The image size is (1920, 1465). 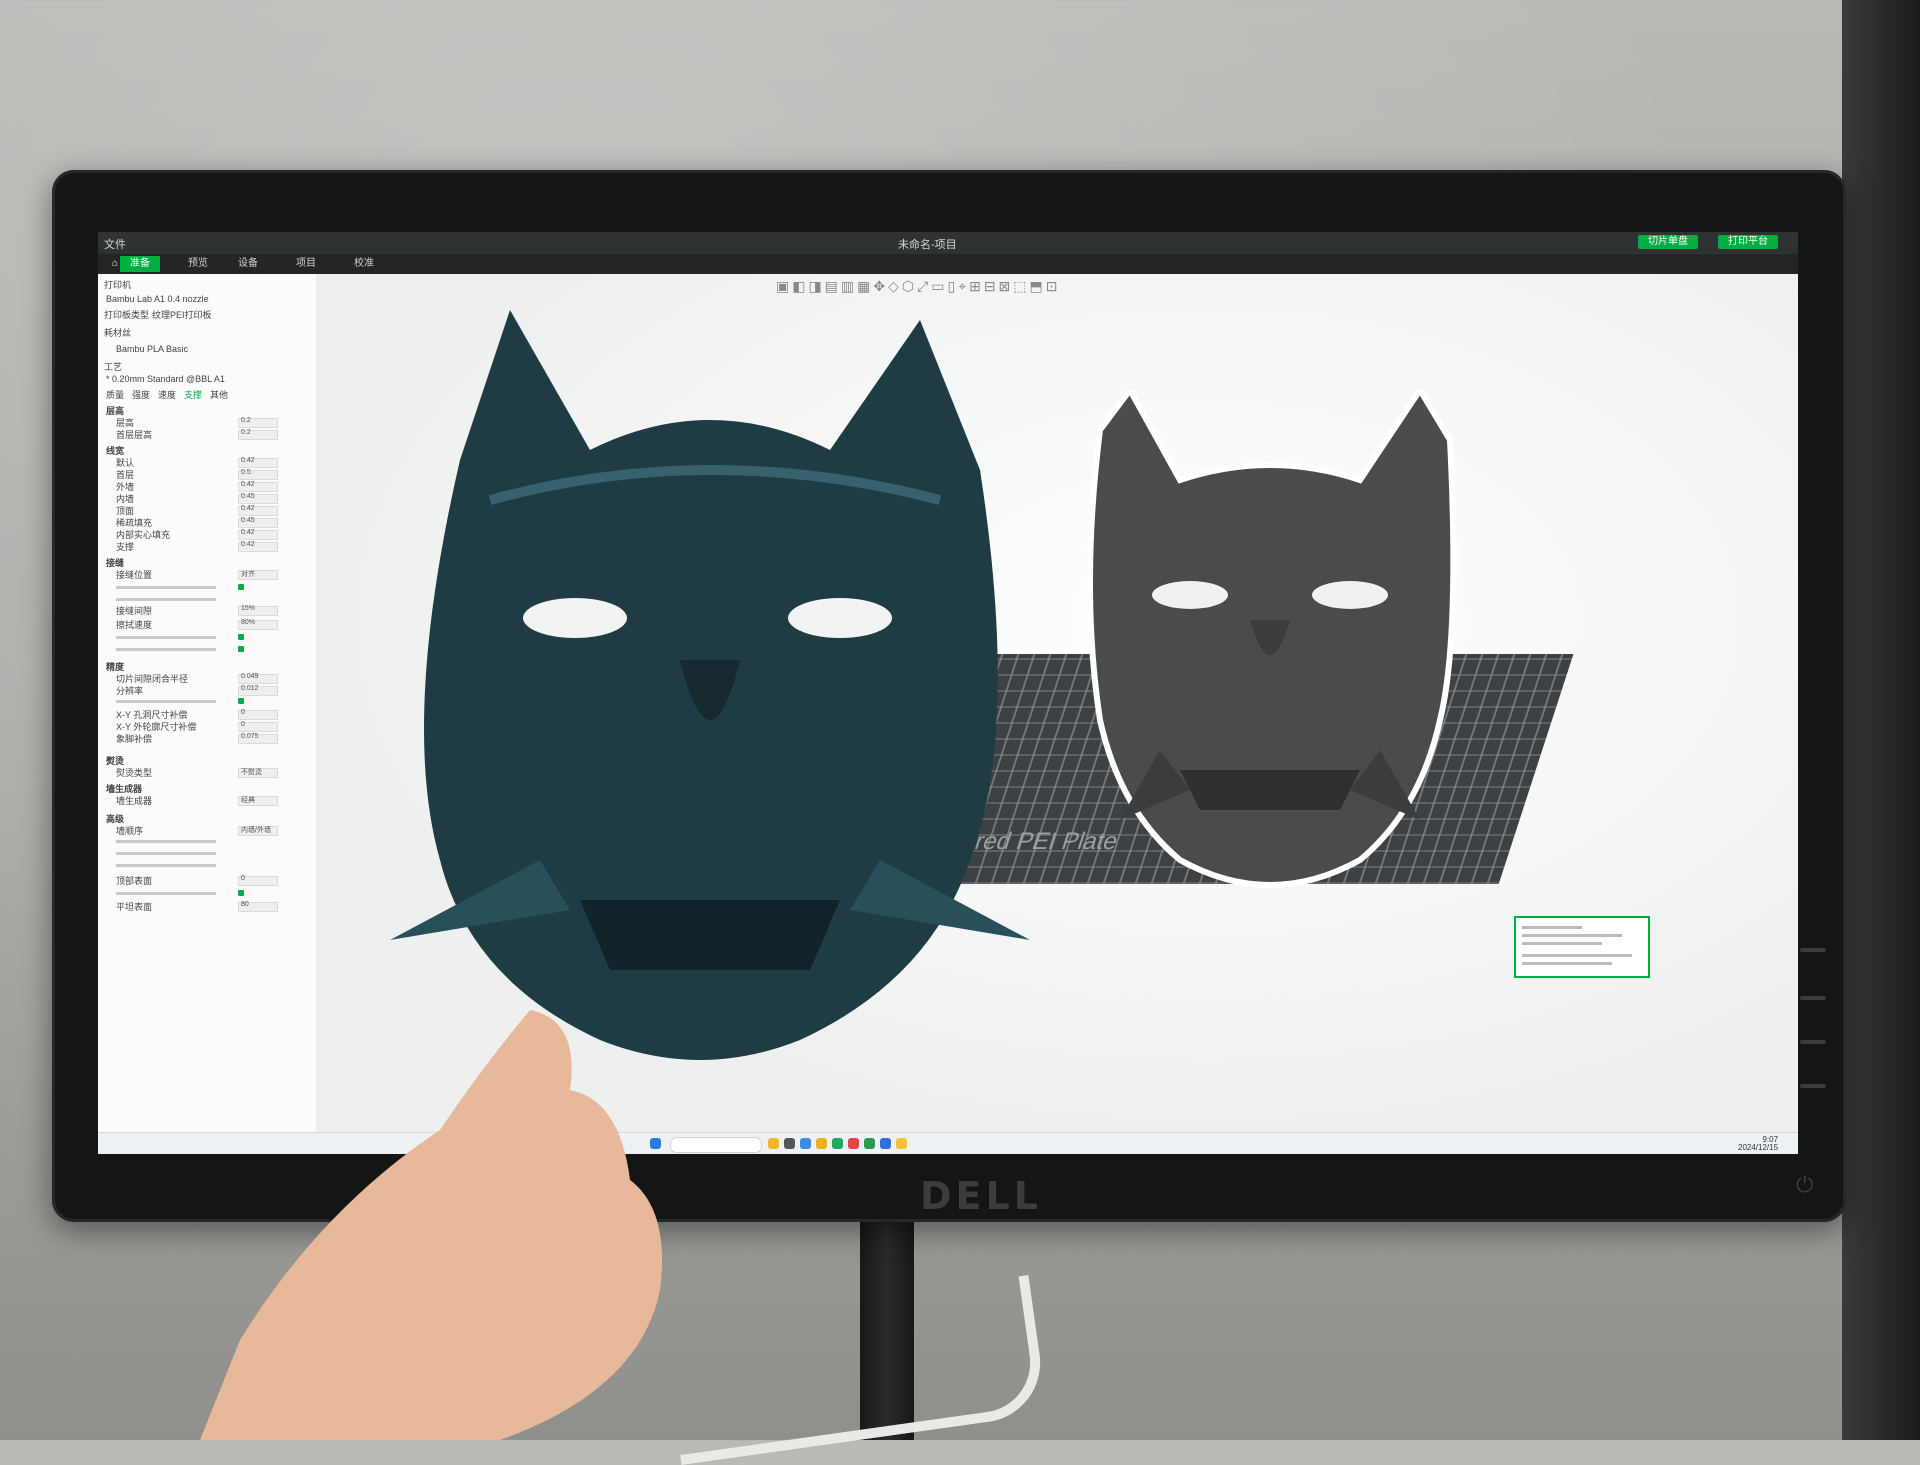 I want to click on tab-project: 项目, so click(x=306, y=264).